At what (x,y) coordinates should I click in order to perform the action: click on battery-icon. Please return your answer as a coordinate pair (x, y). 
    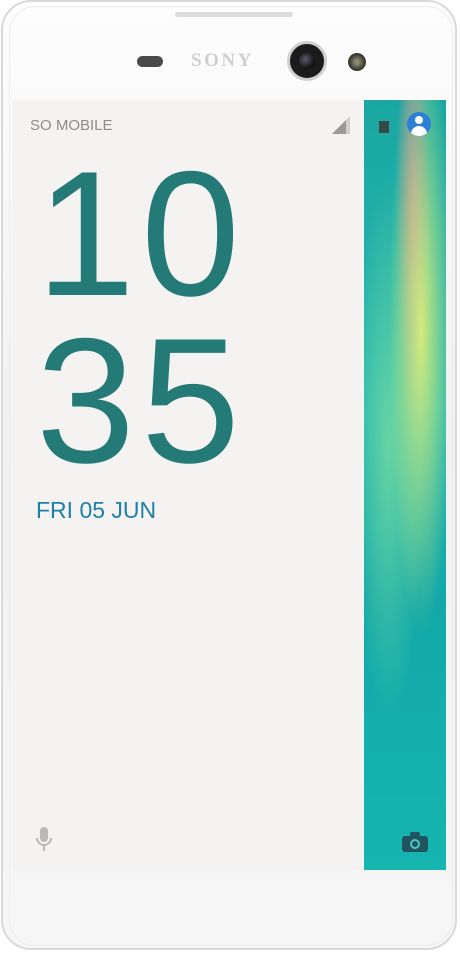
    Looking at the image, I should click on (384, 127).